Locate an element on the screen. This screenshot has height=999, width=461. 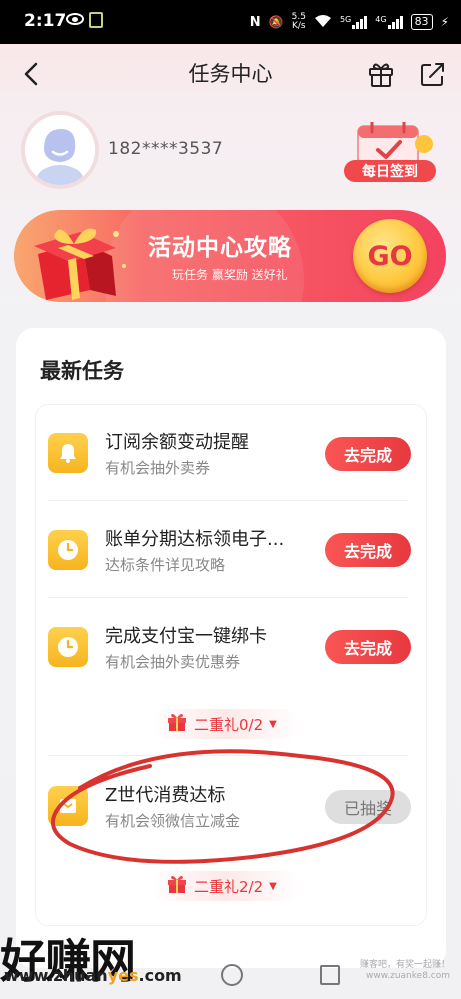
user-avatar-icon is located at coordinates (60, 150).